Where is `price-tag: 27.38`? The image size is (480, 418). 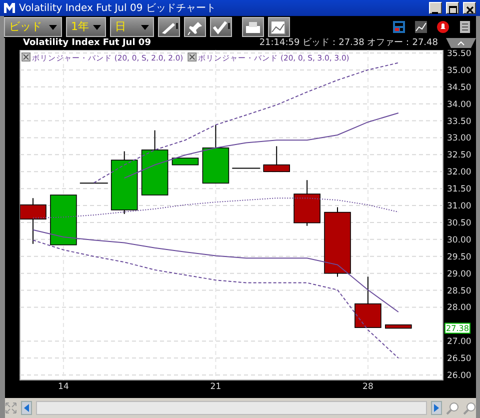
price-tag: 27.38 is located at coordinates (457, 328).